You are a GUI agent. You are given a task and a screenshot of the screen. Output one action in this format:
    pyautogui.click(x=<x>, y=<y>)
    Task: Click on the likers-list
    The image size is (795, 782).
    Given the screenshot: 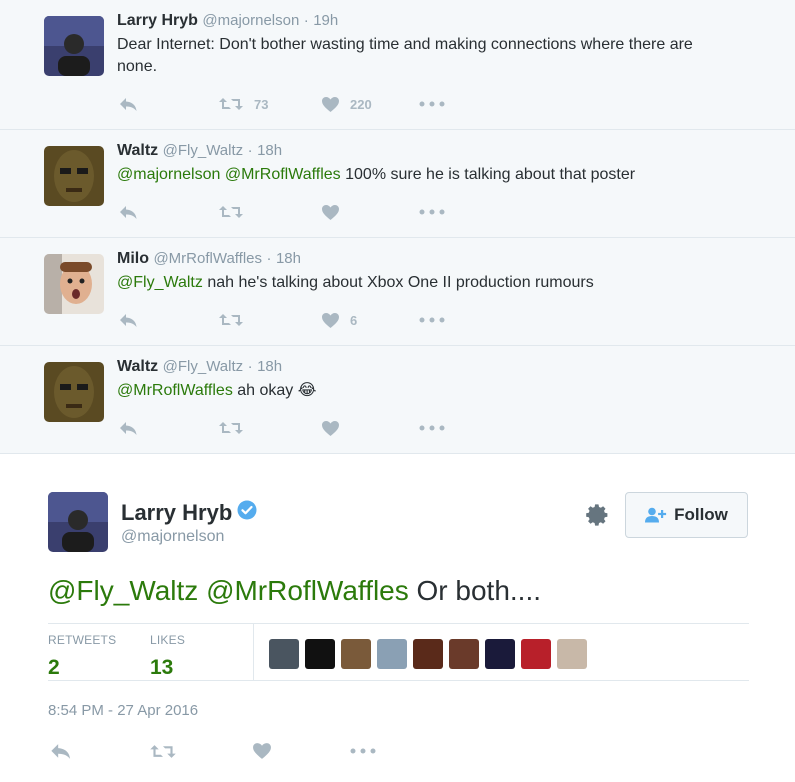 What is the action you would take?
    pyautogui.click(x=431, y=654)
    